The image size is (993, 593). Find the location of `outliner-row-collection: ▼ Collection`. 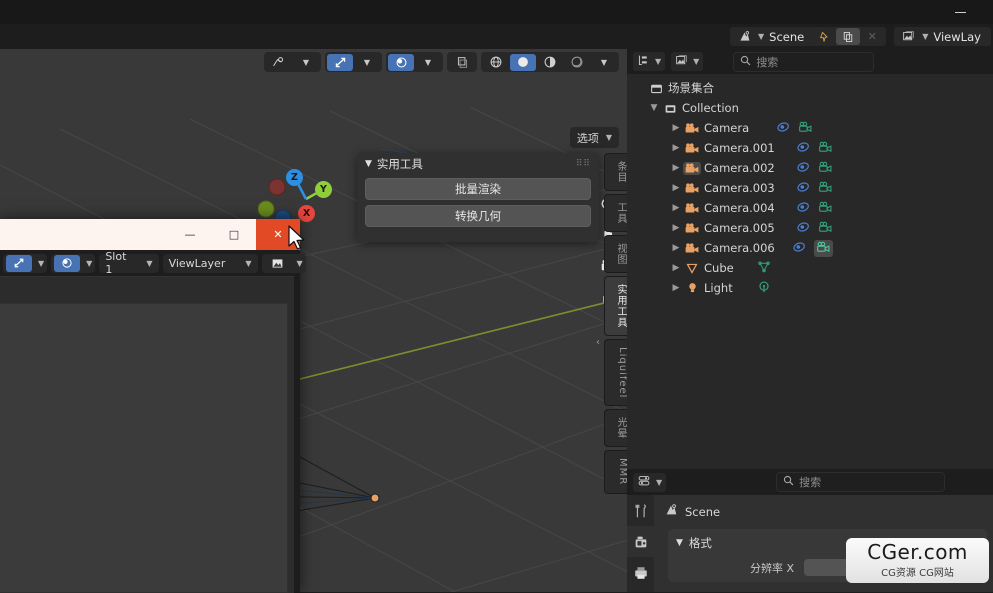

outliner-row-collection: ▼ Collection is located at coordinates (810, 108).